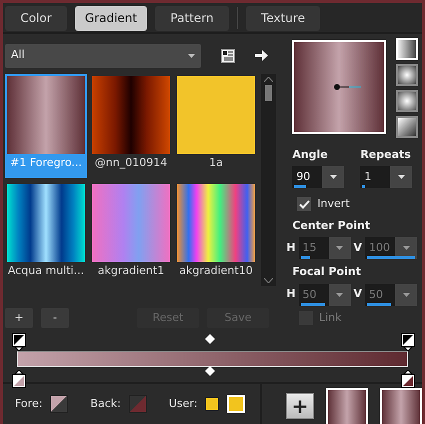 This screenshot has height=424, width=425. Describe the element at coordinates (105, 404) in the screenshot. I see `back-label: Back:` at that location.